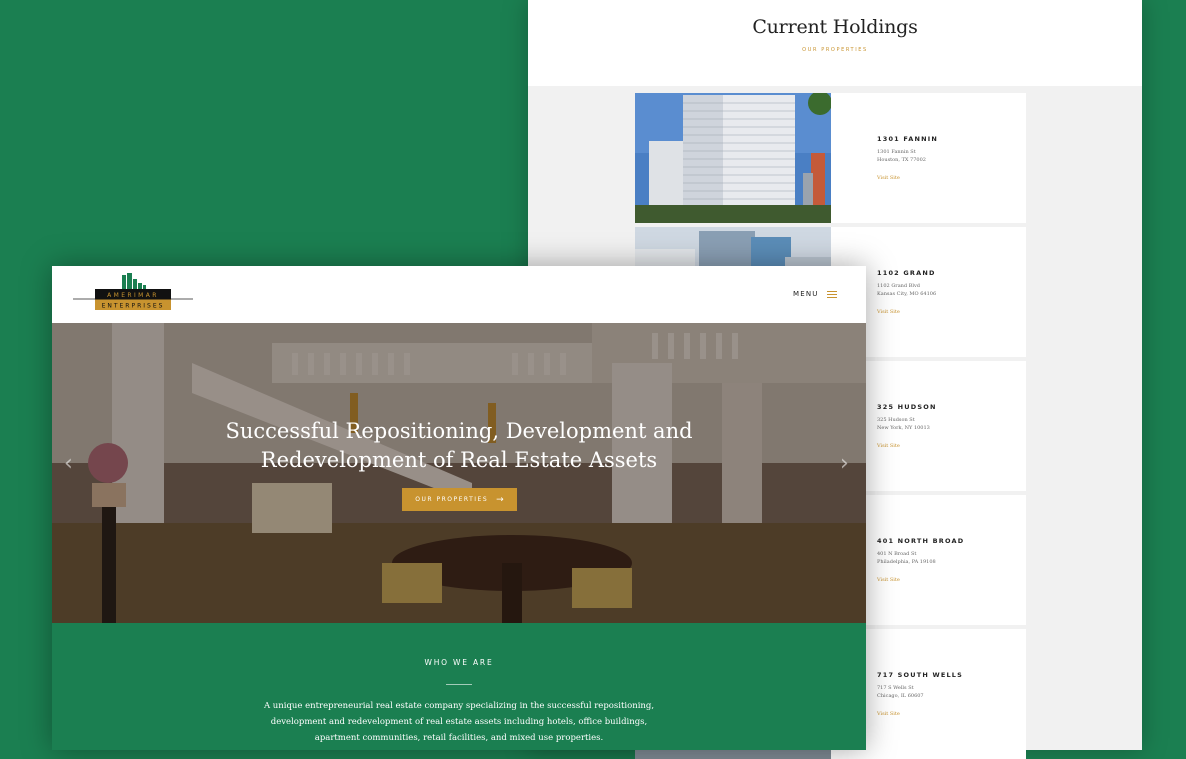 The image size is (1186, 759). What do you see at coordinates (459, 294) in the screenshot?
I see `site-header: AMERIMAR ENTERPRISES MENU` at bounding box center [459, 294].